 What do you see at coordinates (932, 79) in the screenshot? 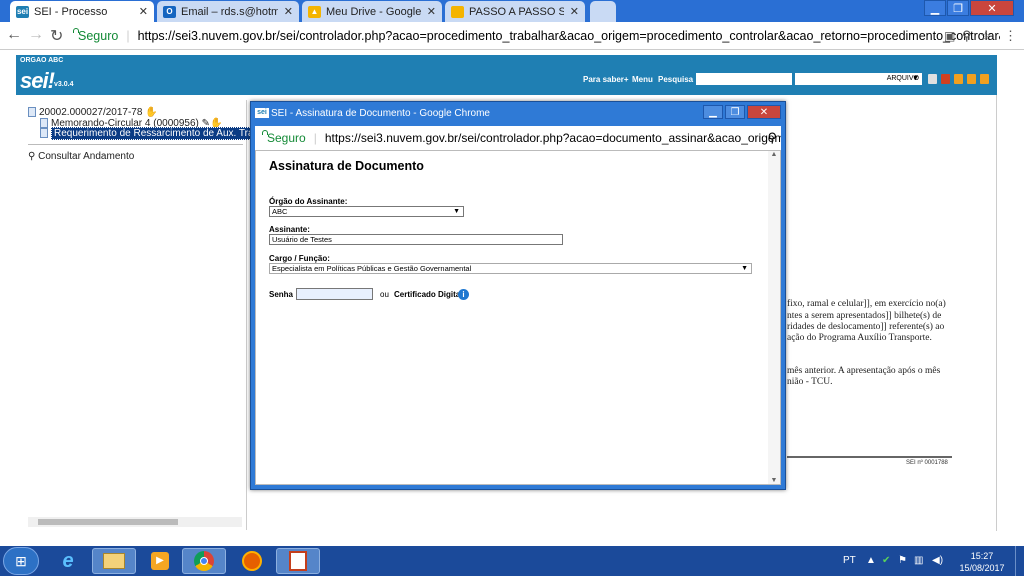
I see `grid-icon` at bounding box center [932, 79].